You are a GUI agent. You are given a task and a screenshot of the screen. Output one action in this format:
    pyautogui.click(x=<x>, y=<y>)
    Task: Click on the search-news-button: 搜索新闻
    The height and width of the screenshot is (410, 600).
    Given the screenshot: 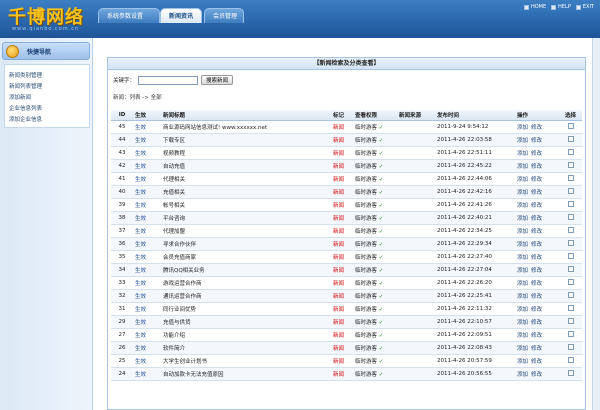 What is the action you would take?
    pyautogui.click(x=217, y=80)
    